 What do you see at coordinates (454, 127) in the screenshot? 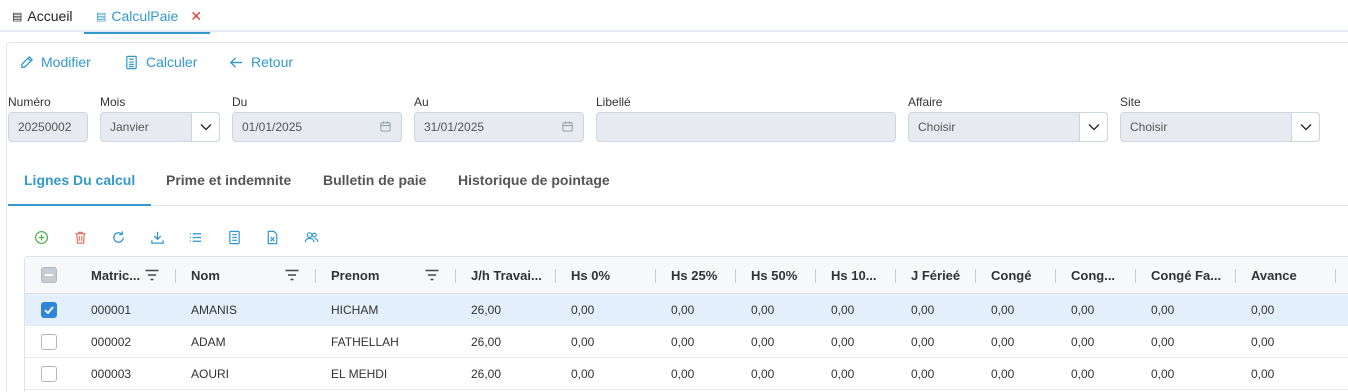
I see `au-value: 31/01/2025` at bounding box center [454, 127].